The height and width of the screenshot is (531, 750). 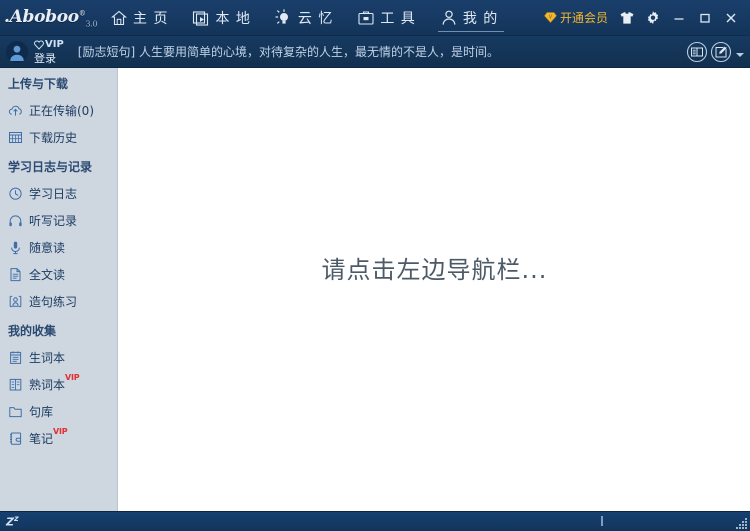 What do you see at coordinates (15, 412) in the screenshot?
I see `folder-icon` at bounding box center [15, 412].